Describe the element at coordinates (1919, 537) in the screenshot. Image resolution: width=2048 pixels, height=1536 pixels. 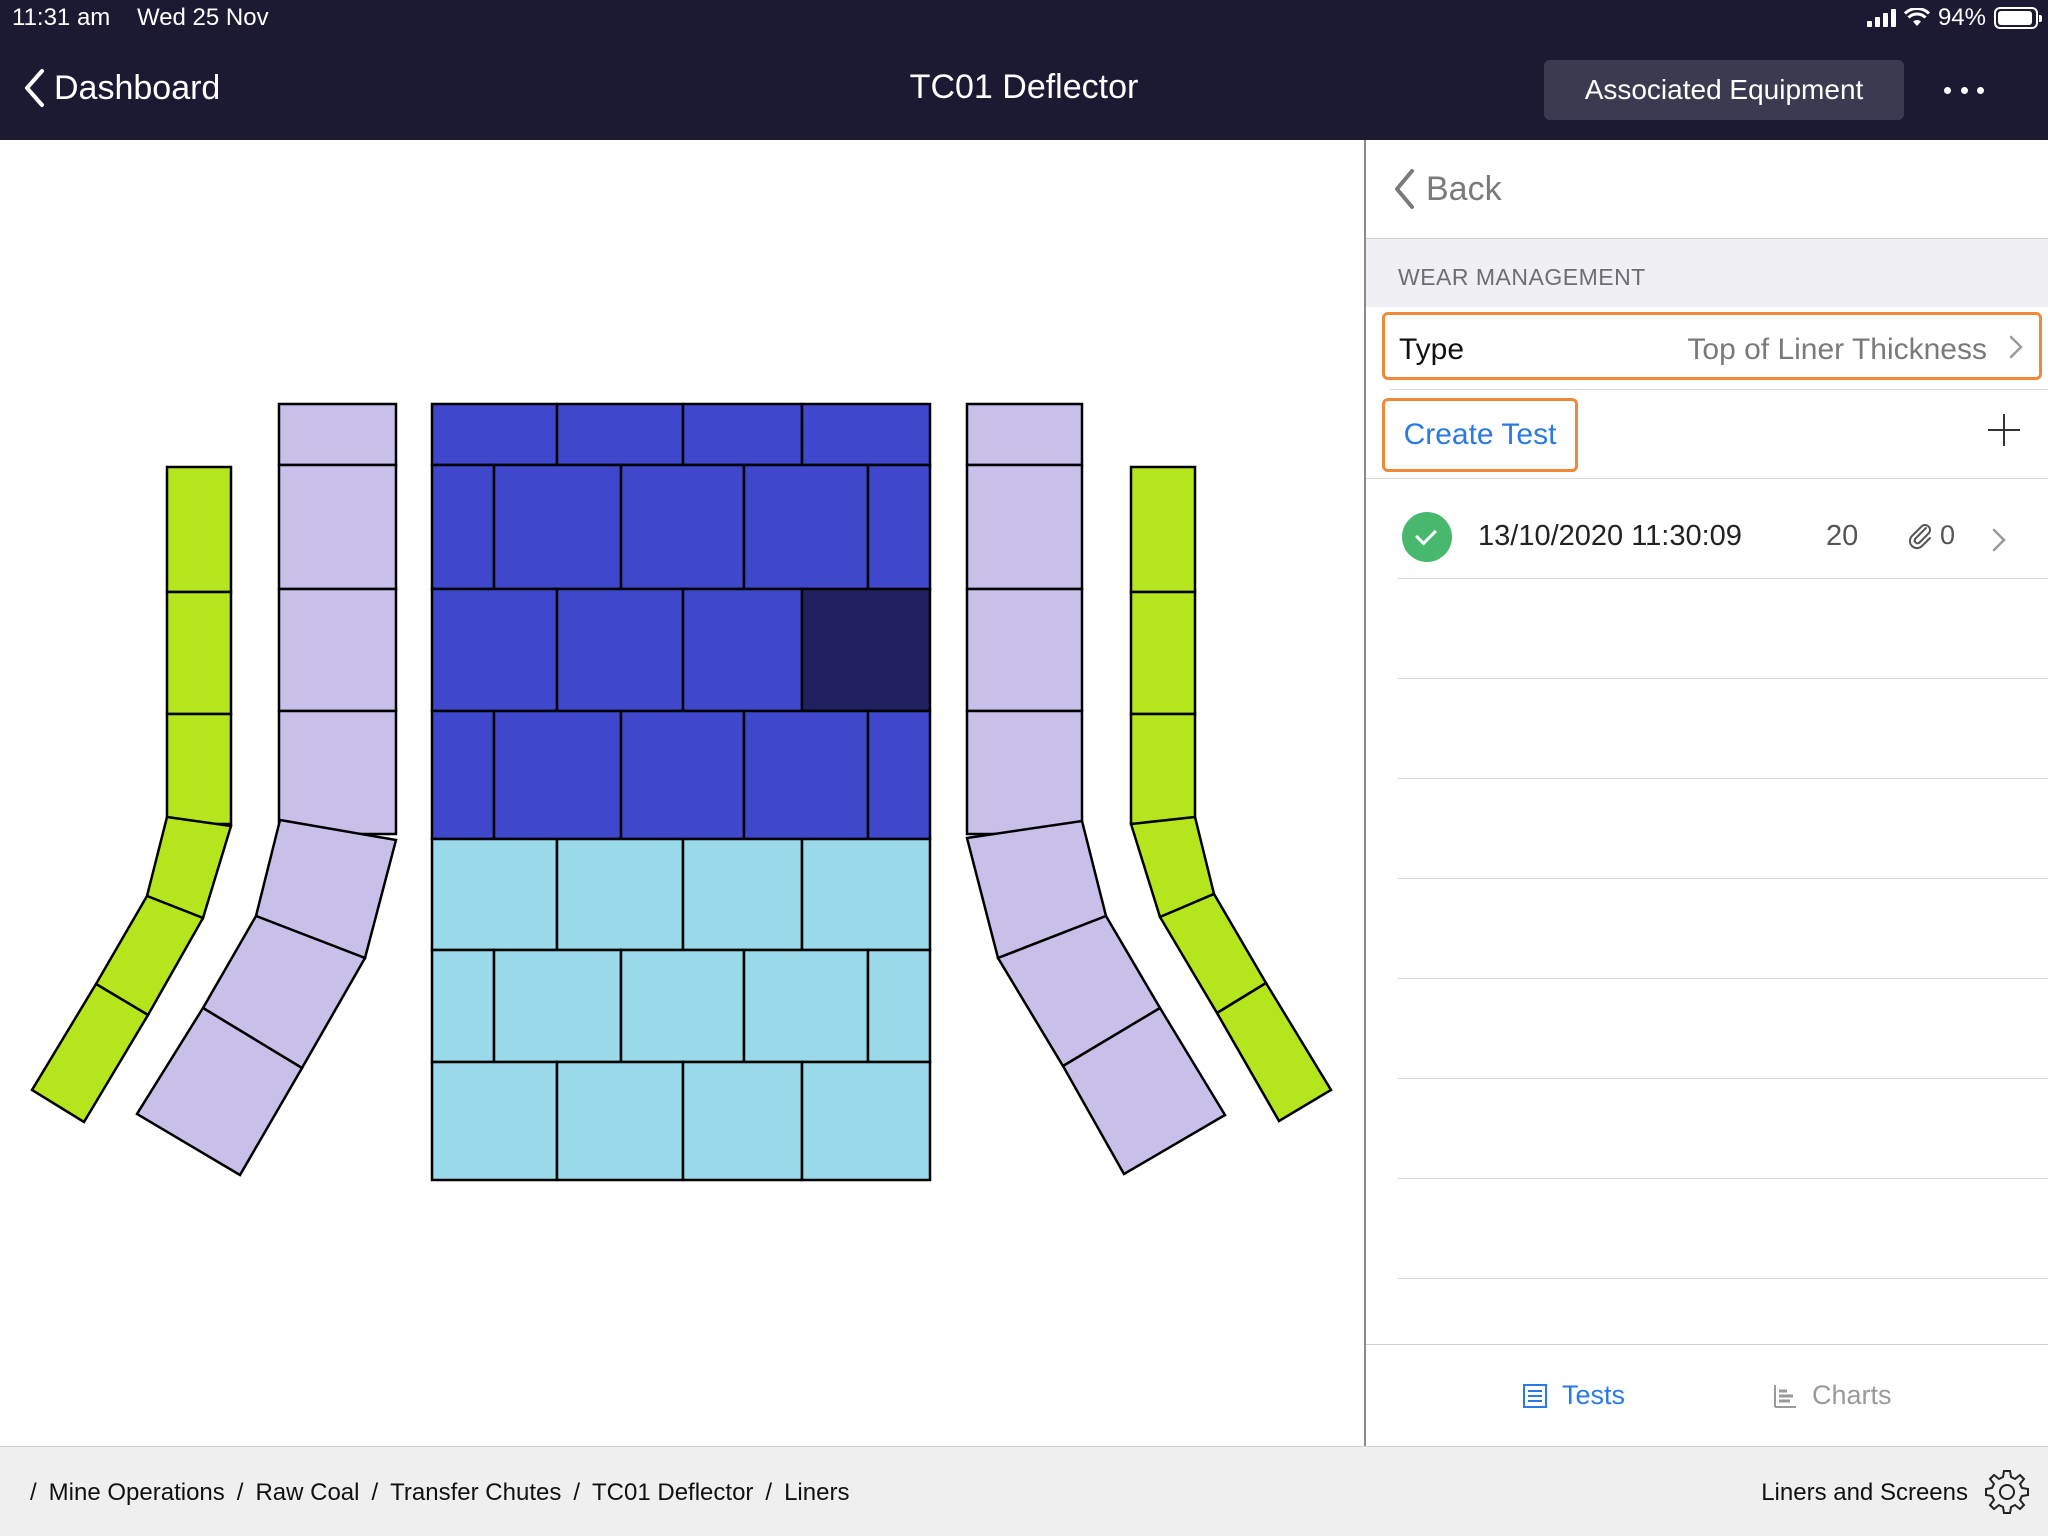
I see `paperclip-icon` at that location.